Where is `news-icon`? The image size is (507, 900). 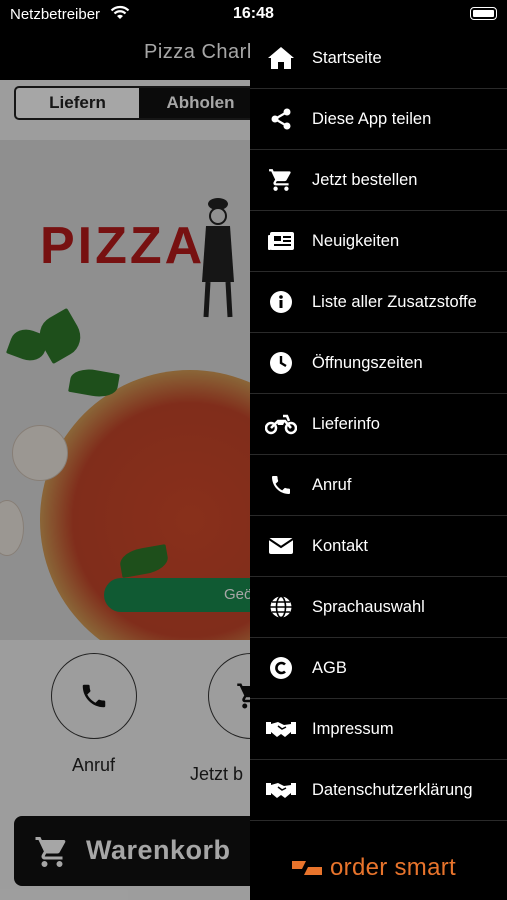 news-icon is located at coordinates (281, 241).